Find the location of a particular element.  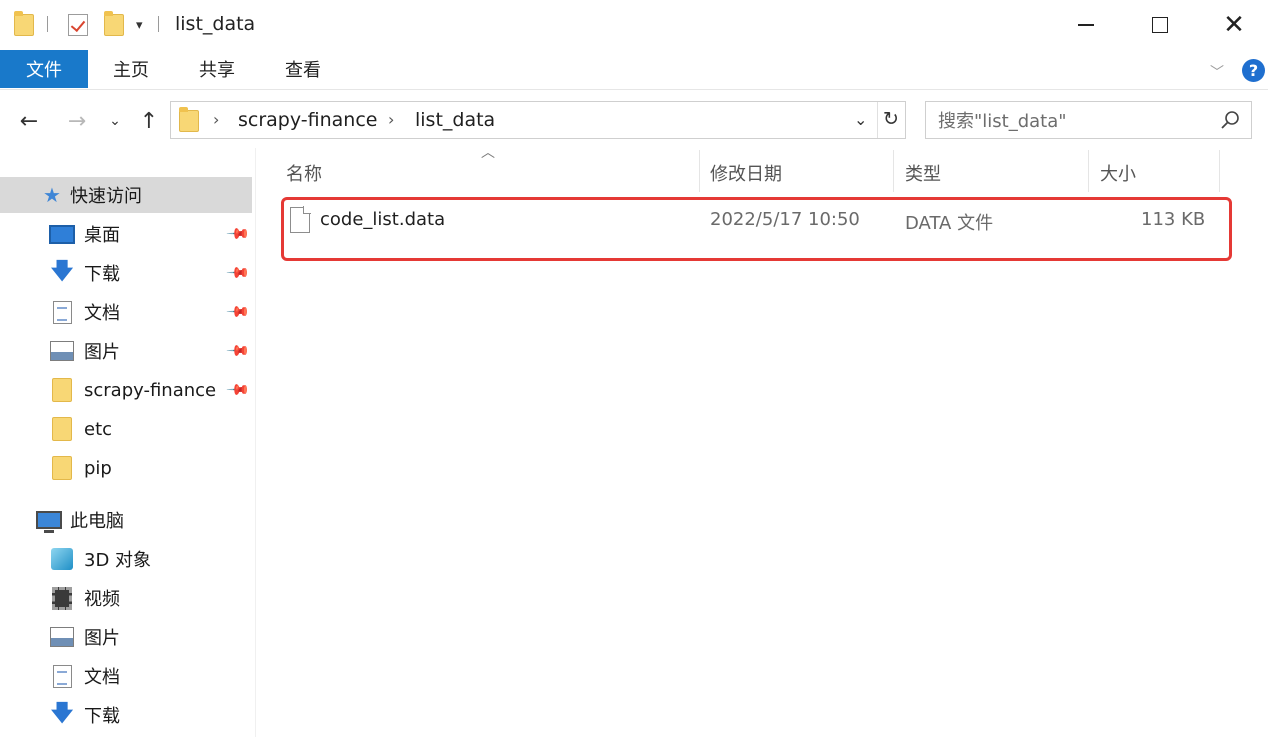

search-input is located at coordinates (1073, 121).